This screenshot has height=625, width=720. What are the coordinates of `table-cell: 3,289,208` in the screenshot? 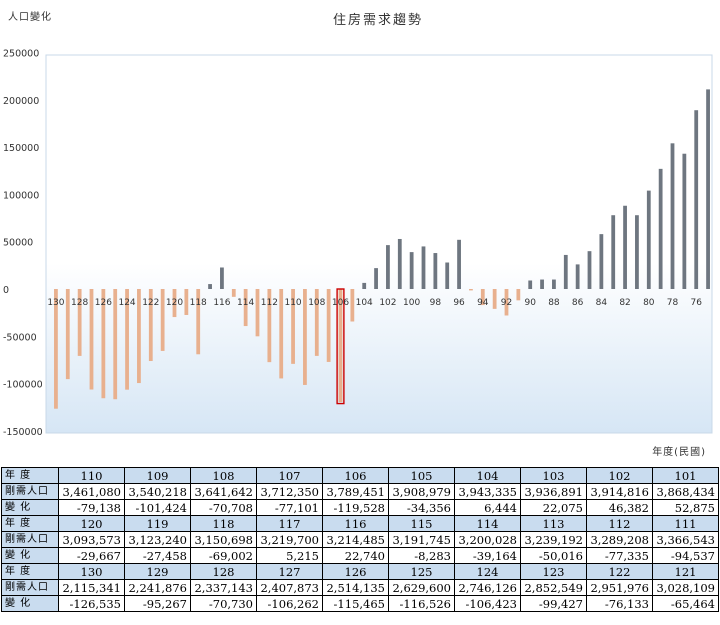 It's located at (619, 539).